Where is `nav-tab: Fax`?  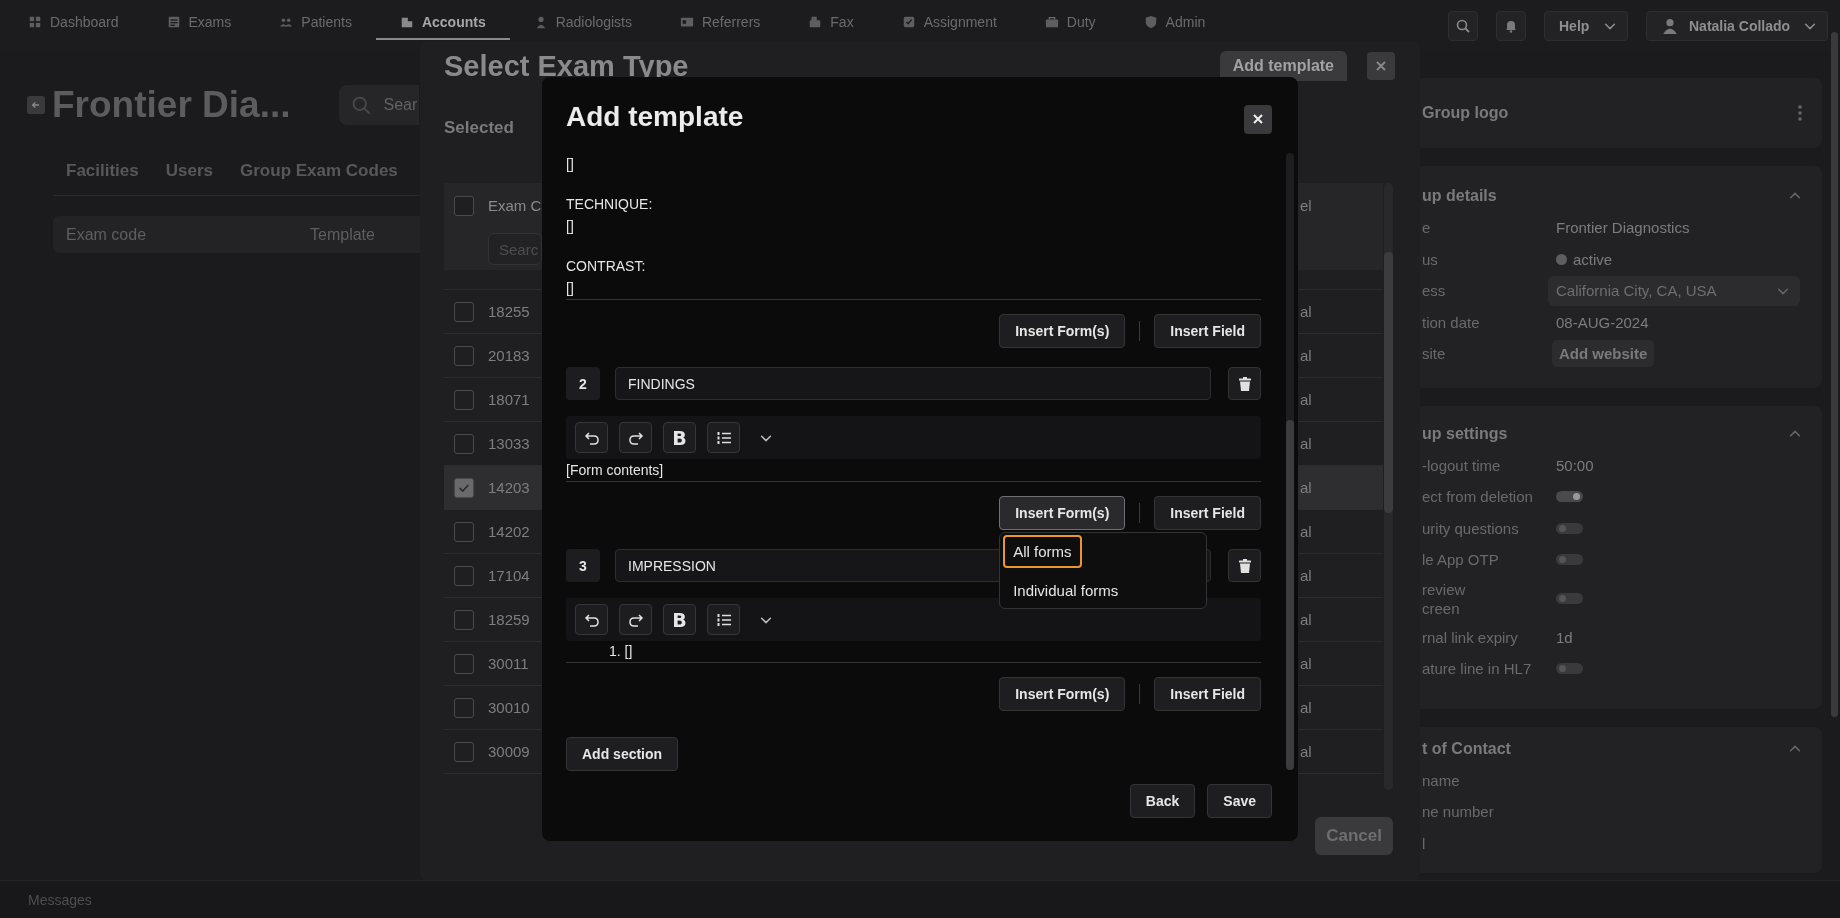
nav-tab: Fax is located at coordinates (831, 20).